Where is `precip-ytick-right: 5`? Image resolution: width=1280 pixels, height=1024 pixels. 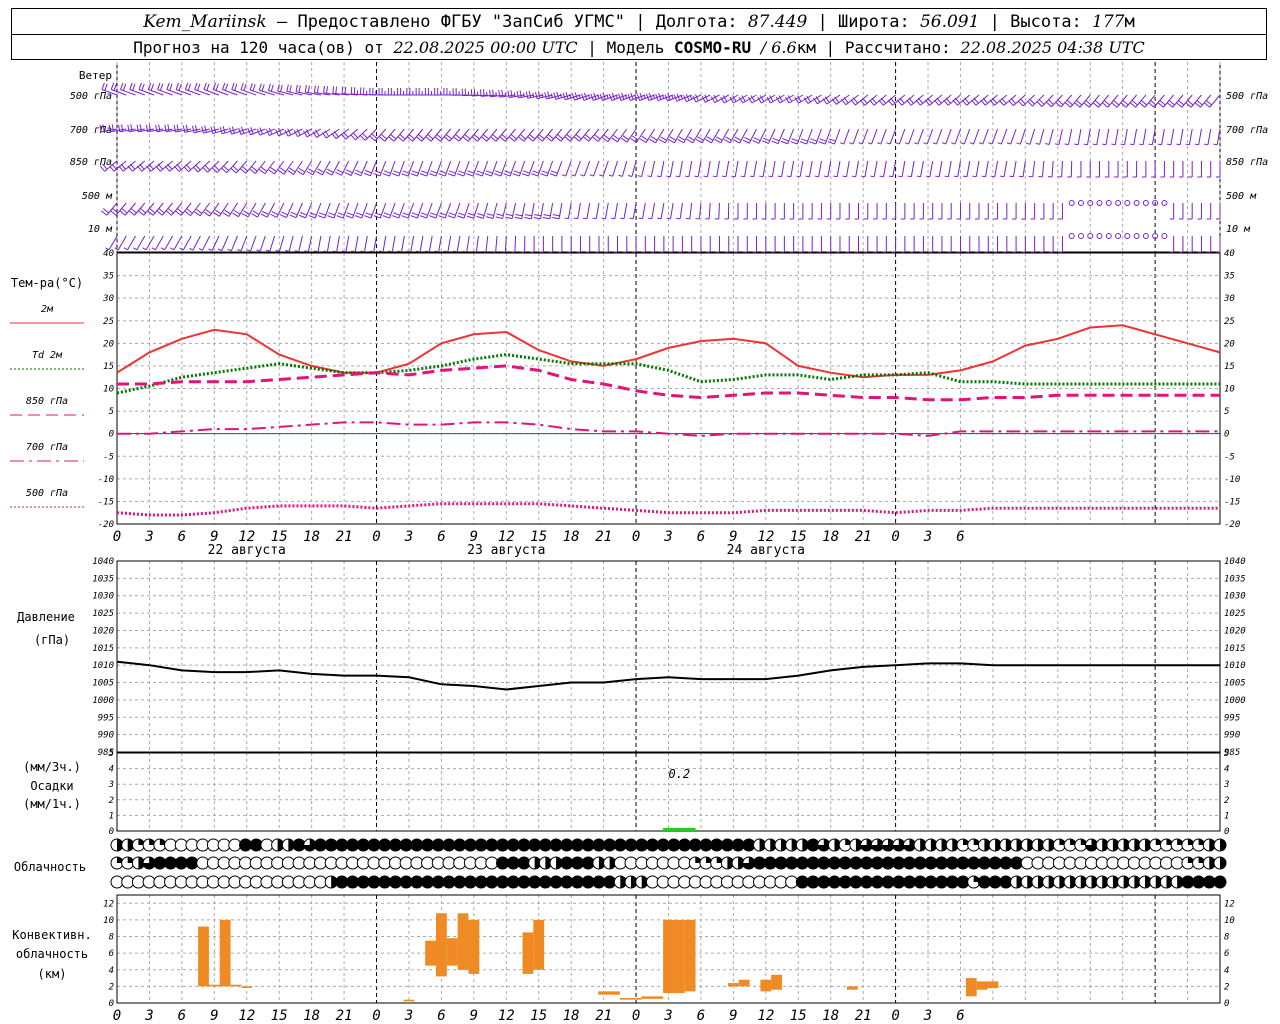
precip-ytick-right: 5 is located at coordinates (1226, 754).